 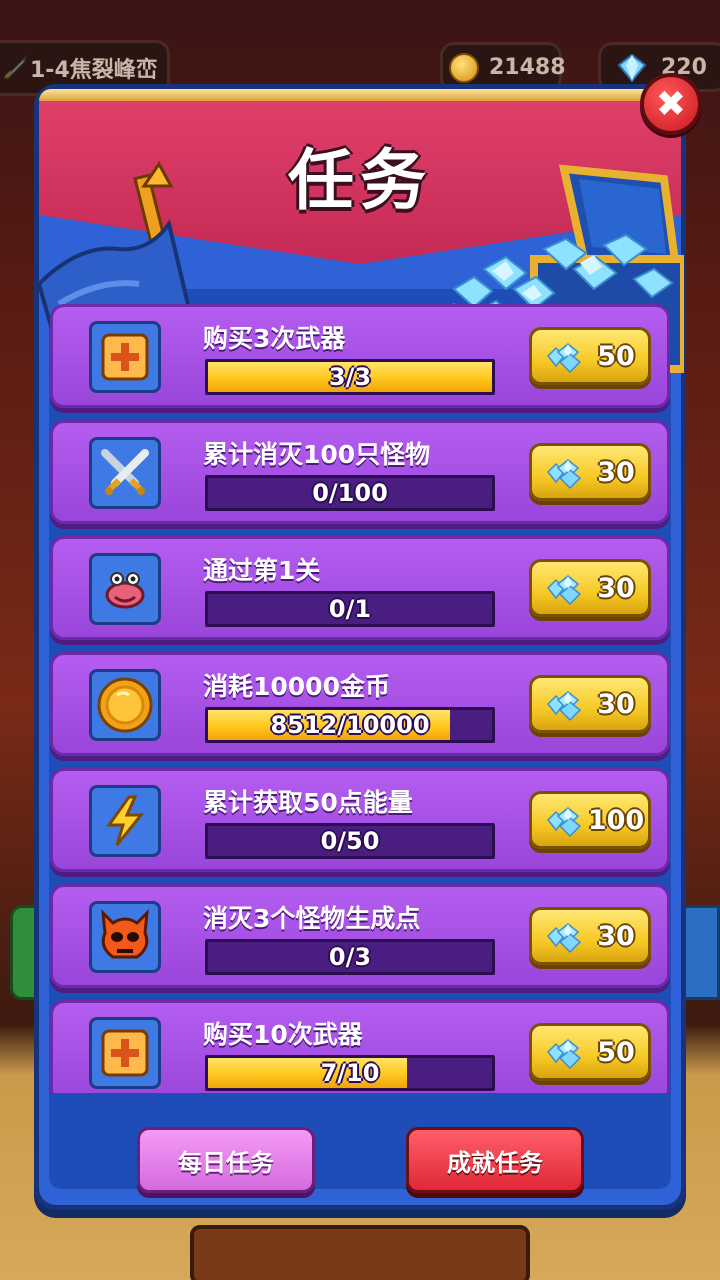 I want to click on task-progress-bar: 3/3, so click(x=350, y=377).